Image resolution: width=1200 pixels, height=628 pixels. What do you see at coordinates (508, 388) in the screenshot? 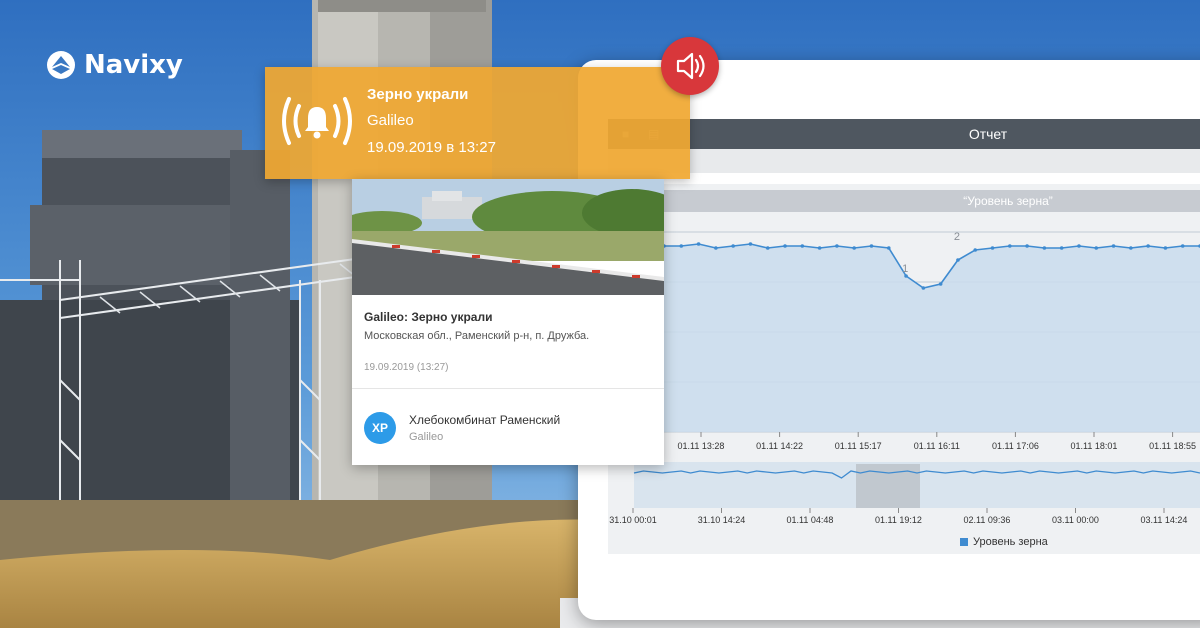
I see `card-divider` at bounding box center [508, 388].